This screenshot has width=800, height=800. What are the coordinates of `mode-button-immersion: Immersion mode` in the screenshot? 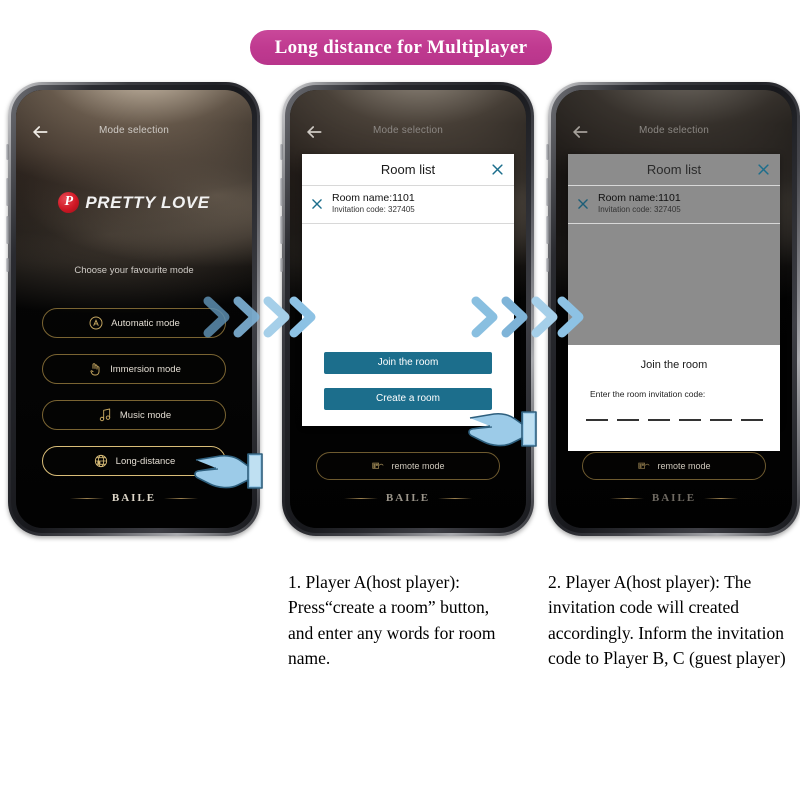 It's located at (134, 369).